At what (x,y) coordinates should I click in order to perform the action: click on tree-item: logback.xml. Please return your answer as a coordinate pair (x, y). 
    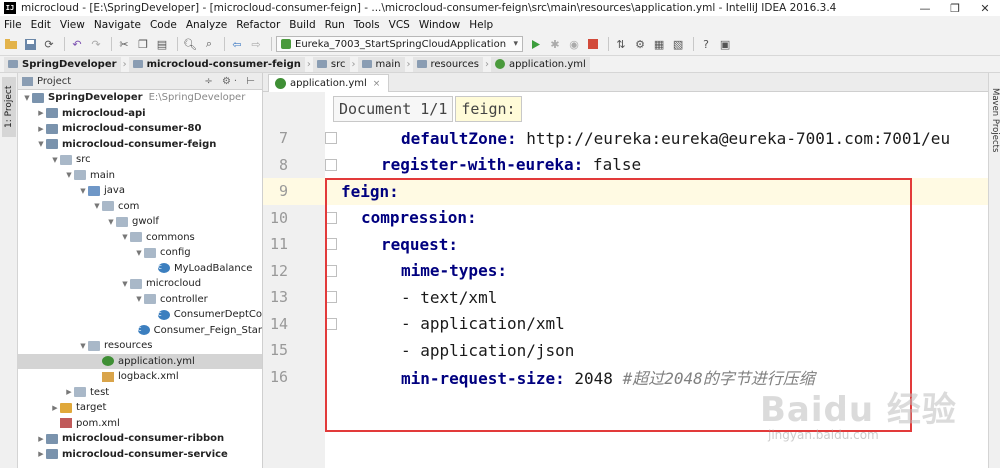
    Looking at the image, I should click on (140, 377).